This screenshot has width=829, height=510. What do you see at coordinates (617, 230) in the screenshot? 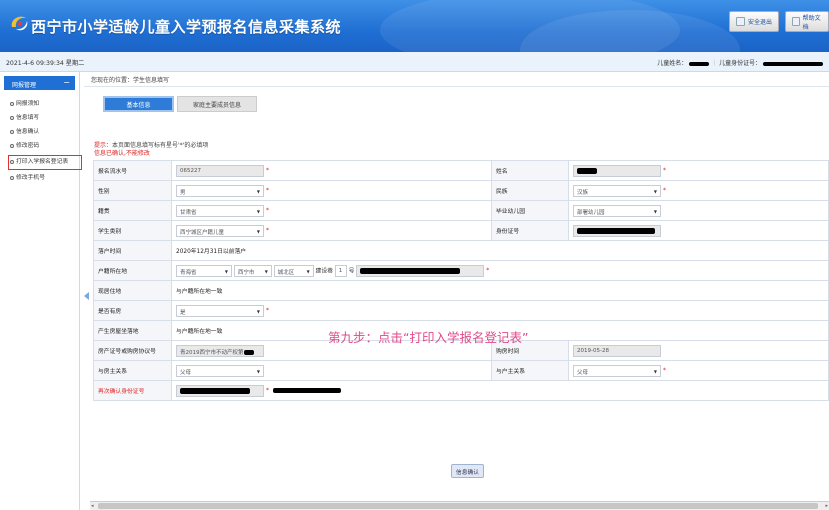
I see `id-input` at bounding box center [617, 230].